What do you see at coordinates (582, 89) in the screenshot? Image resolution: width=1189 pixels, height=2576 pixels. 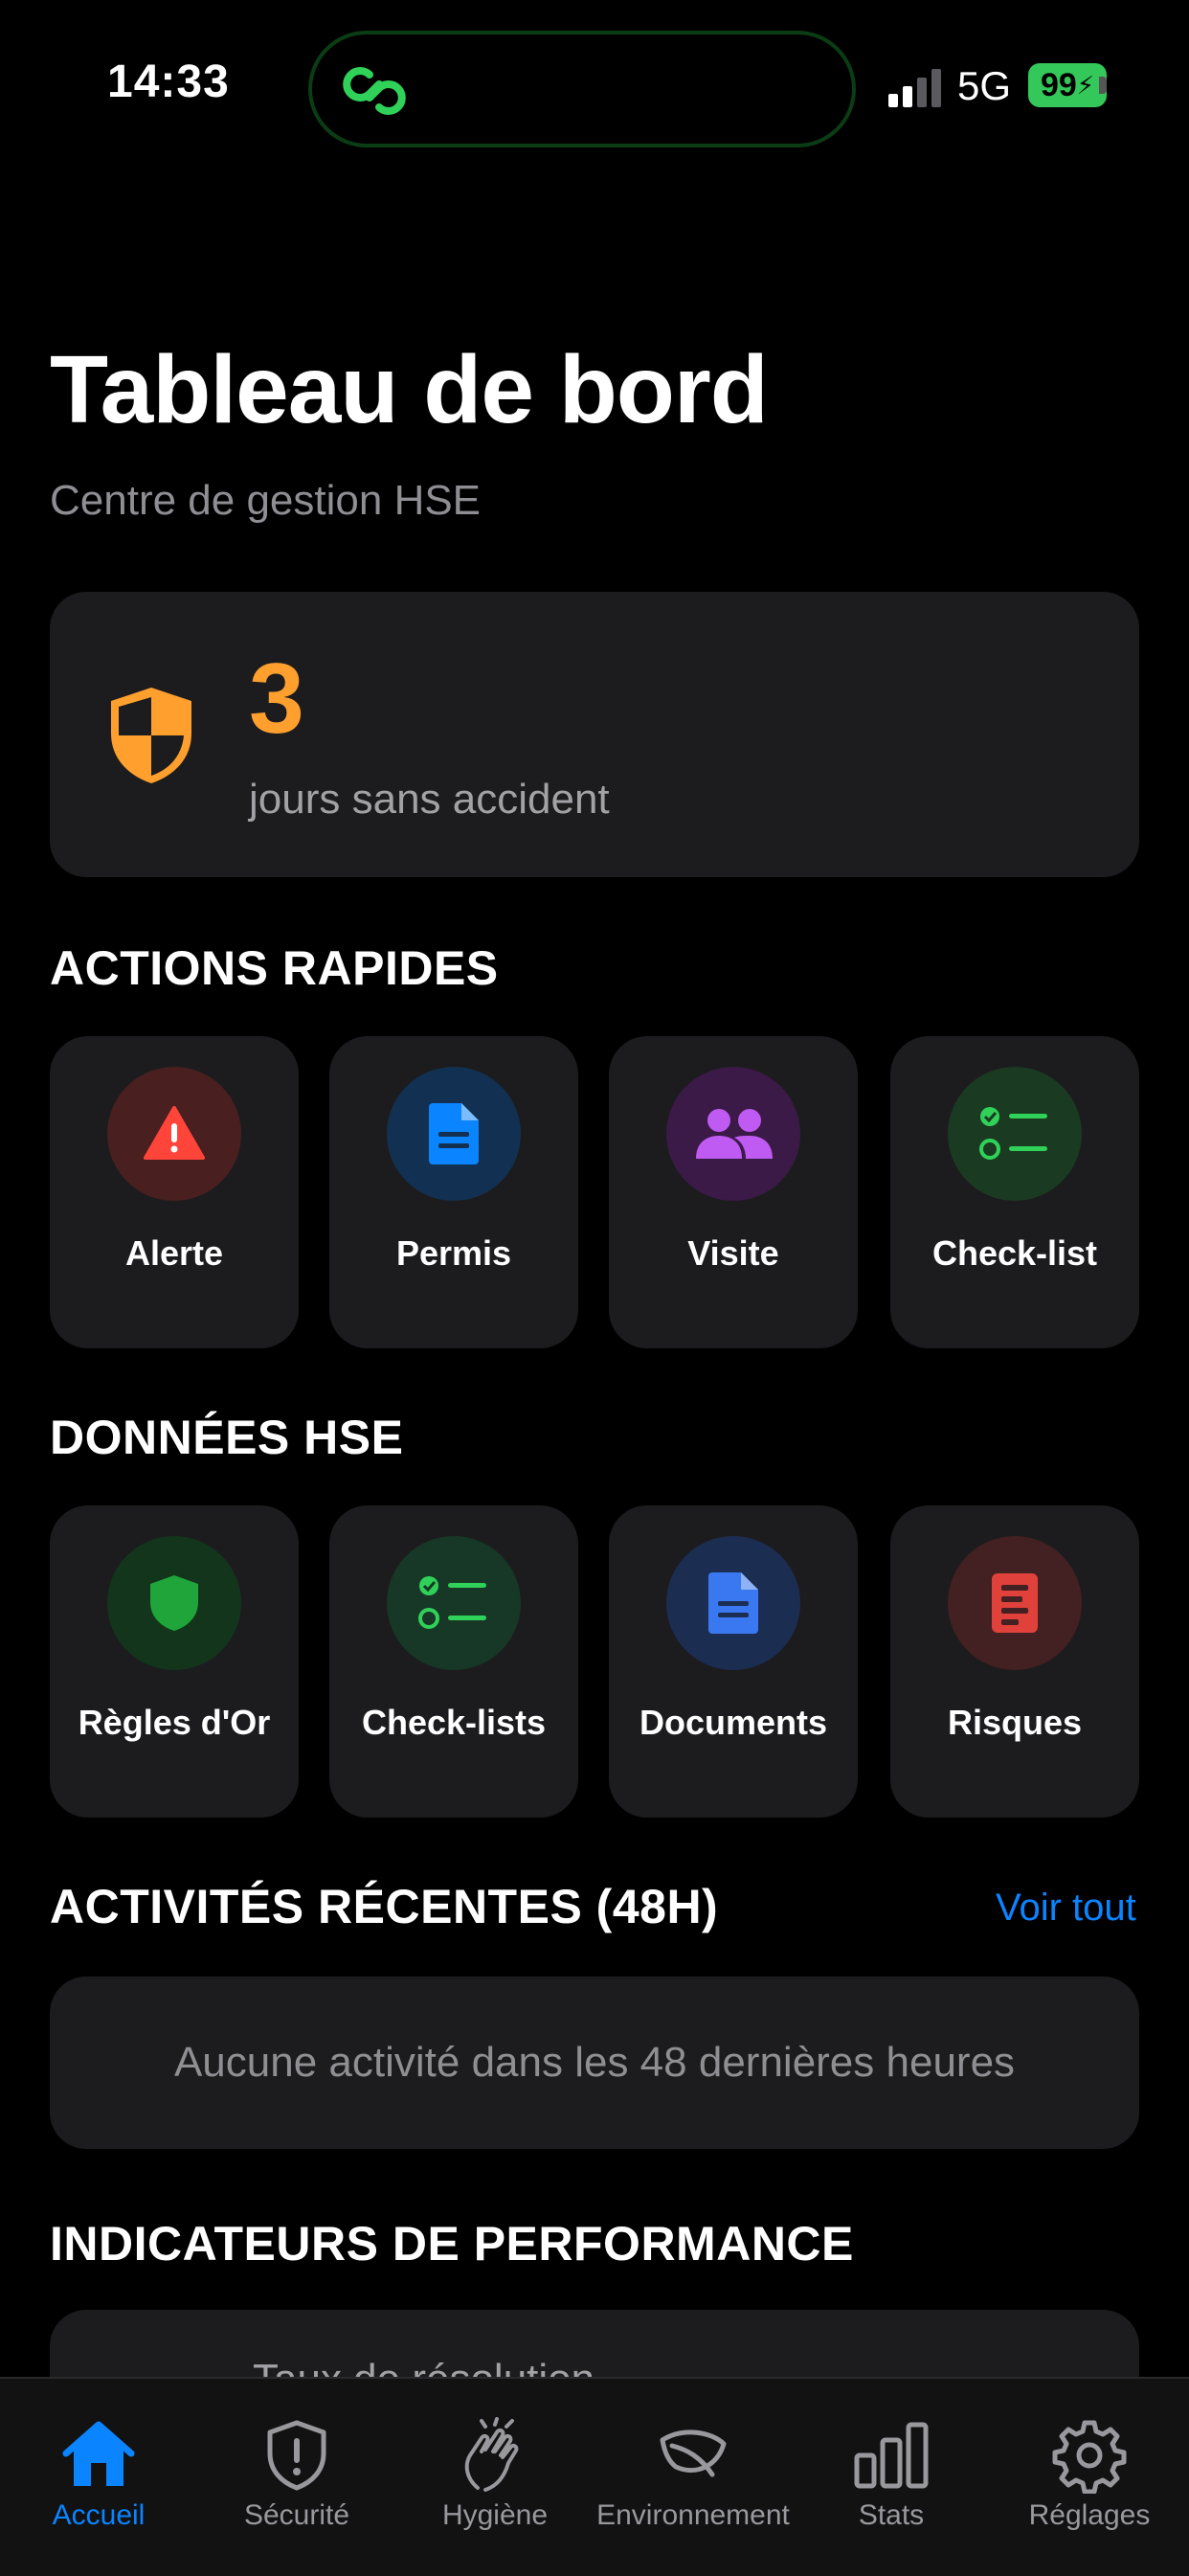 I see `dynamic-island` at bounding box center [582, 89].